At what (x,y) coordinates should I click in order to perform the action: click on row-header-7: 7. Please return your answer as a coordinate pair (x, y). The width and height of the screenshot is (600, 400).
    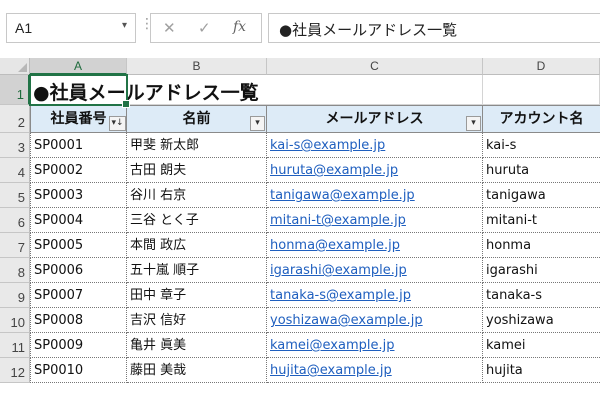
    Looking at the image, I should click on (15, 245).